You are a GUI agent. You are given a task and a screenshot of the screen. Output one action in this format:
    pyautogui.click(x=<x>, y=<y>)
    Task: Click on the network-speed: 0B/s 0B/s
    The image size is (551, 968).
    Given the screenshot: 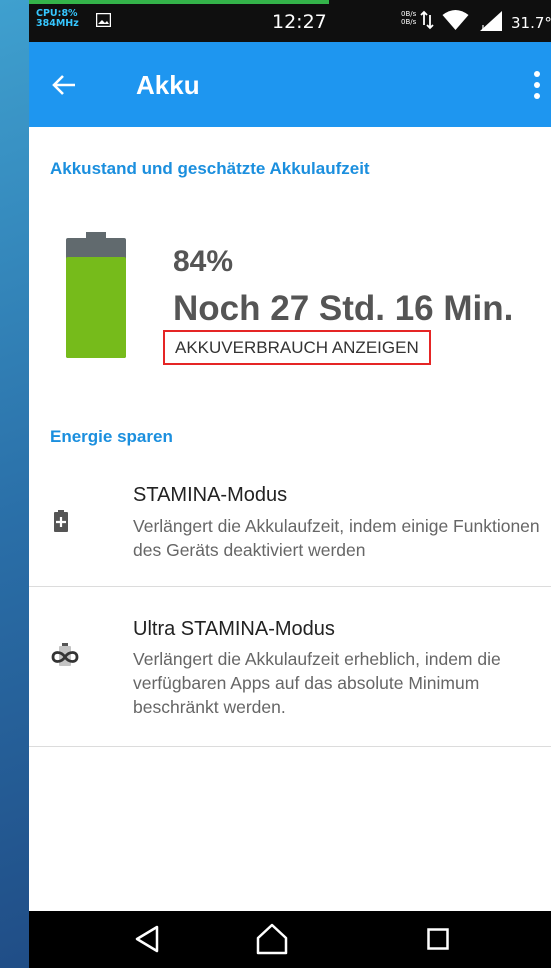 What is the action you would take?
    pyautogui.click(x=408, y=18)
    